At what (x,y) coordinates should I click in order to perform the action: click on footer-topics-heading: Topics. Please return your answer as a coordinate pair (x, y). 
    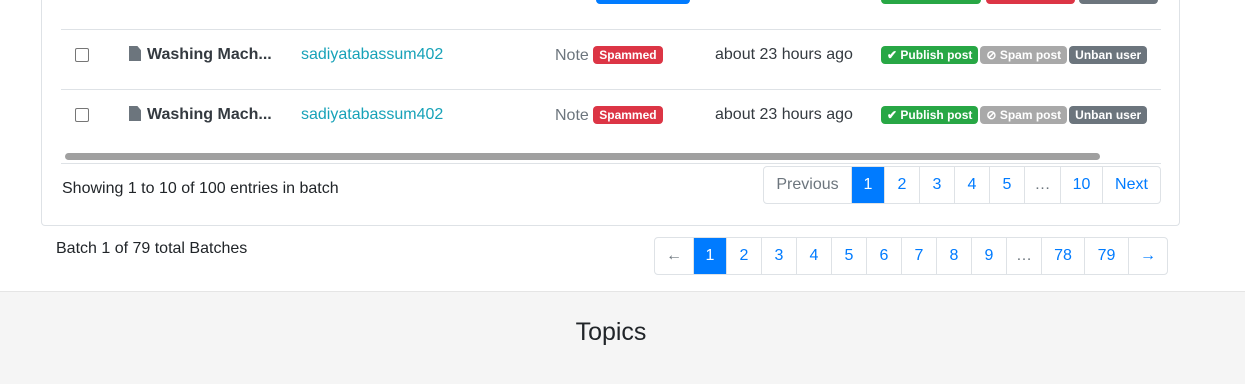
    Looking at the image, I should click on (611, 332).